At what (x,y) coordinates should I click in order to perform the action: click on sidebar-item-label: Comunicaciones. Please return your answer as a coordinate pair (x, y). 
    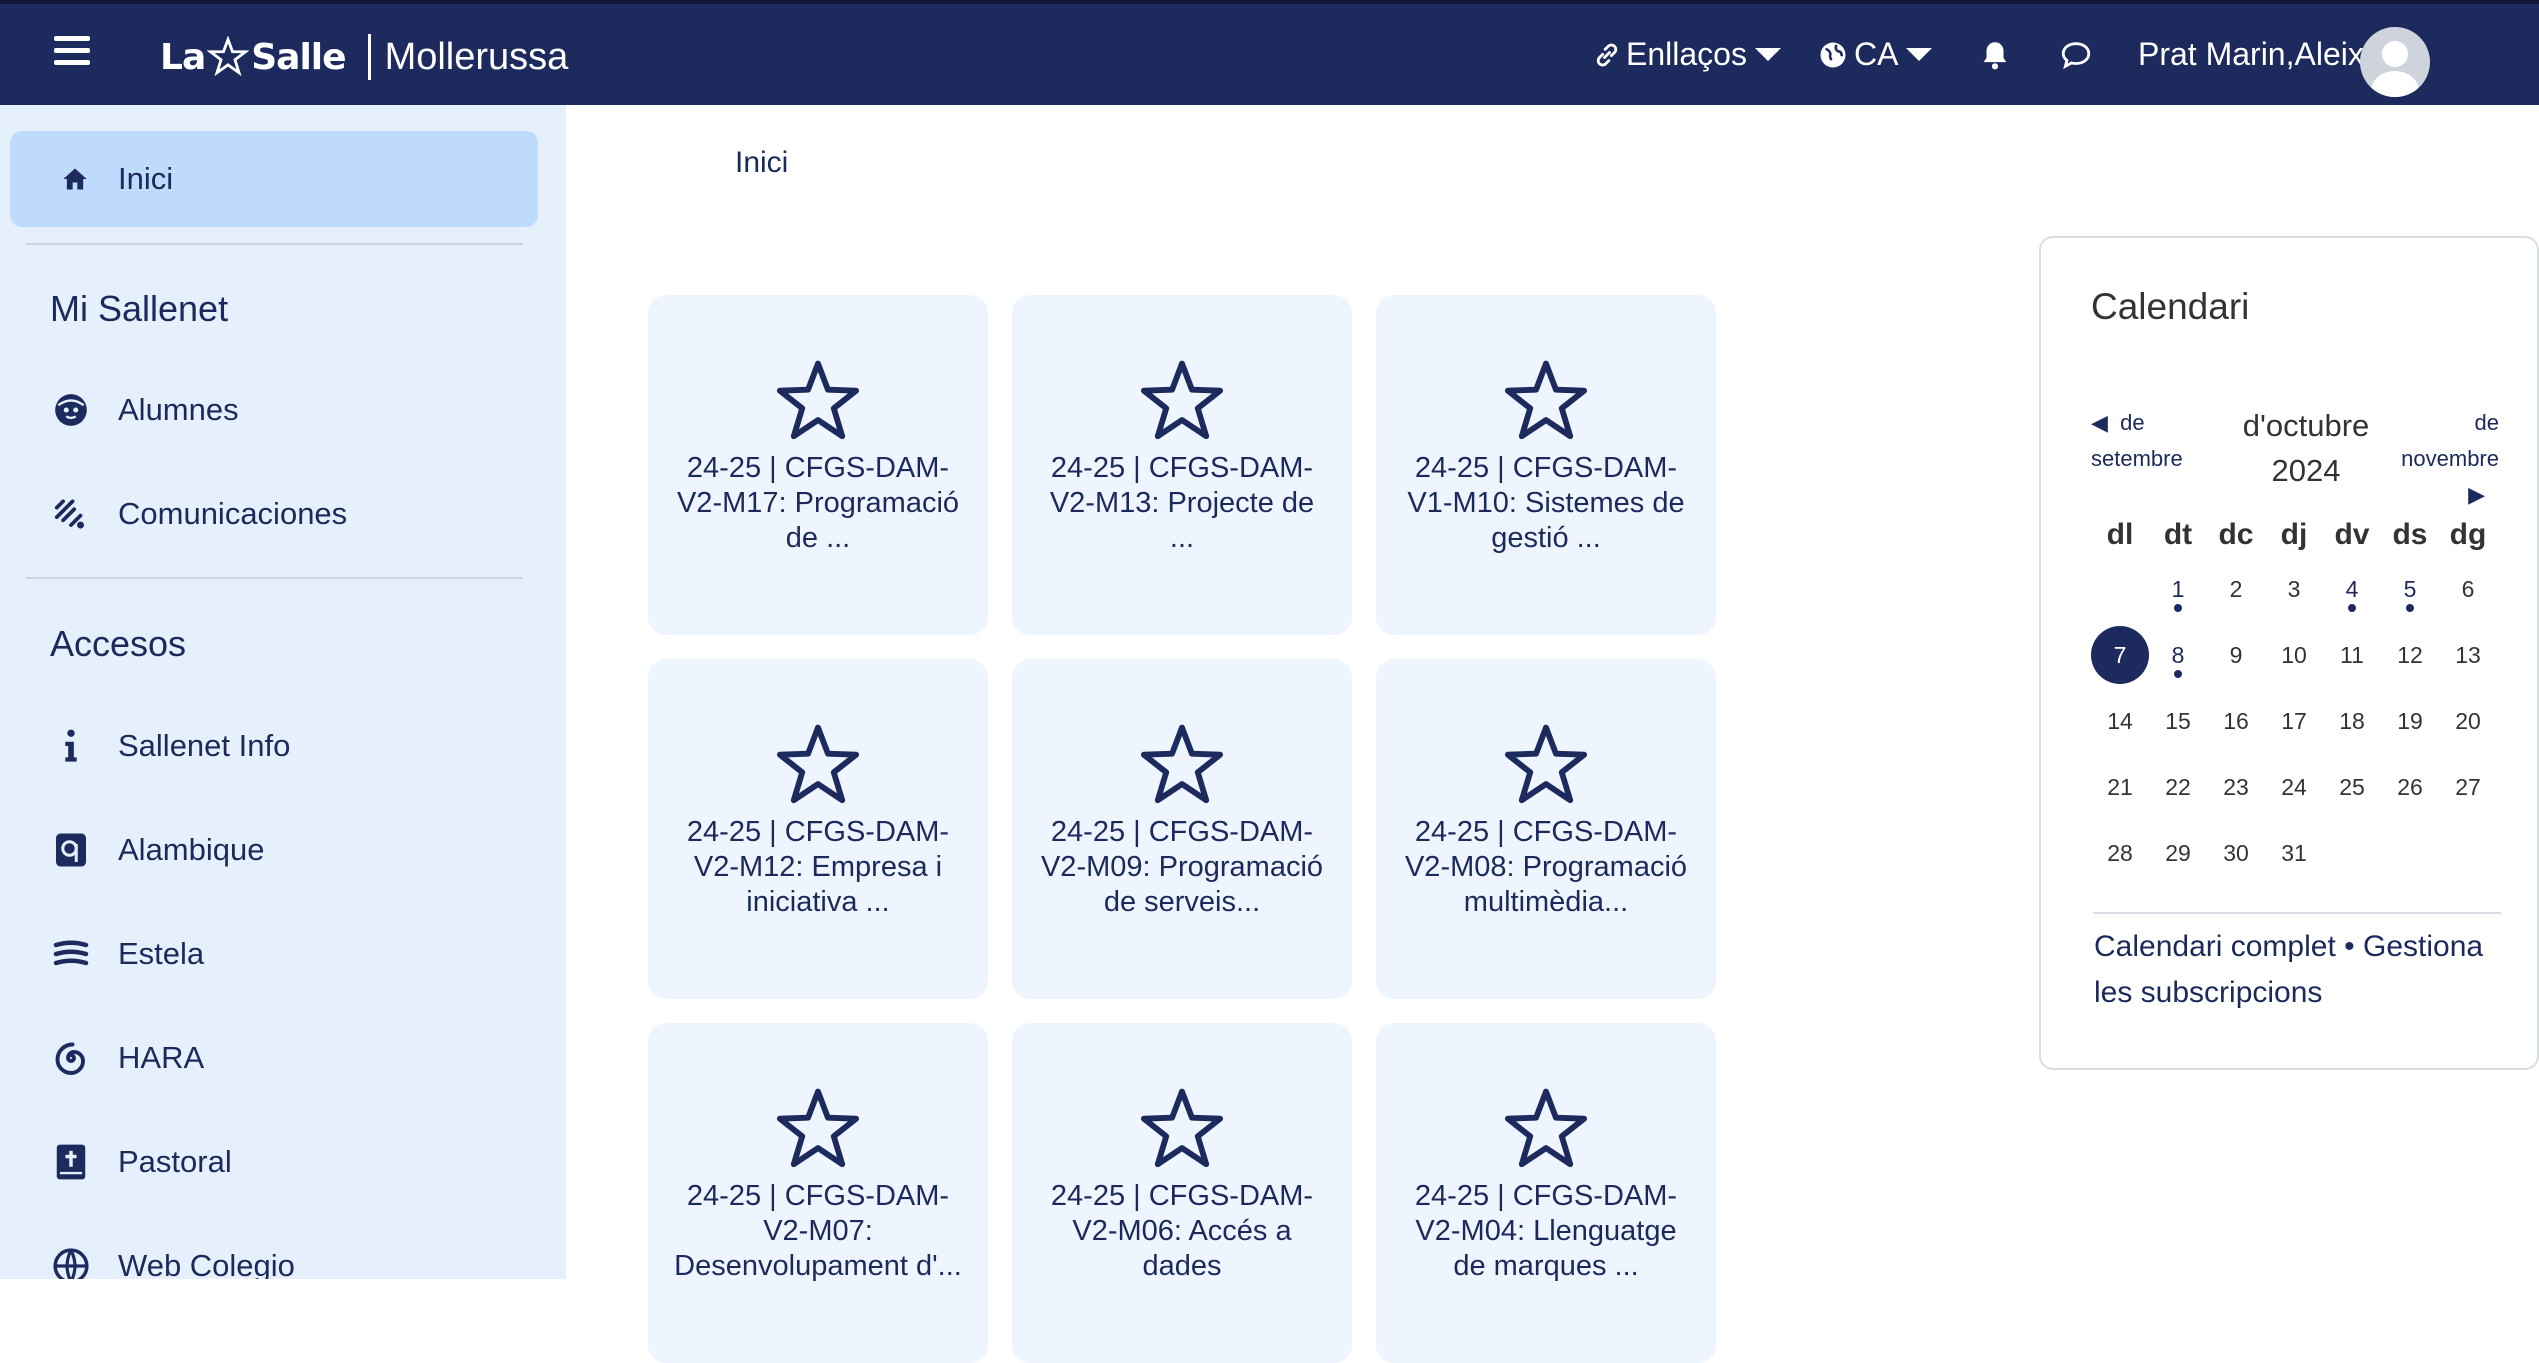
    Looking at the image, I should click on (233, 513).